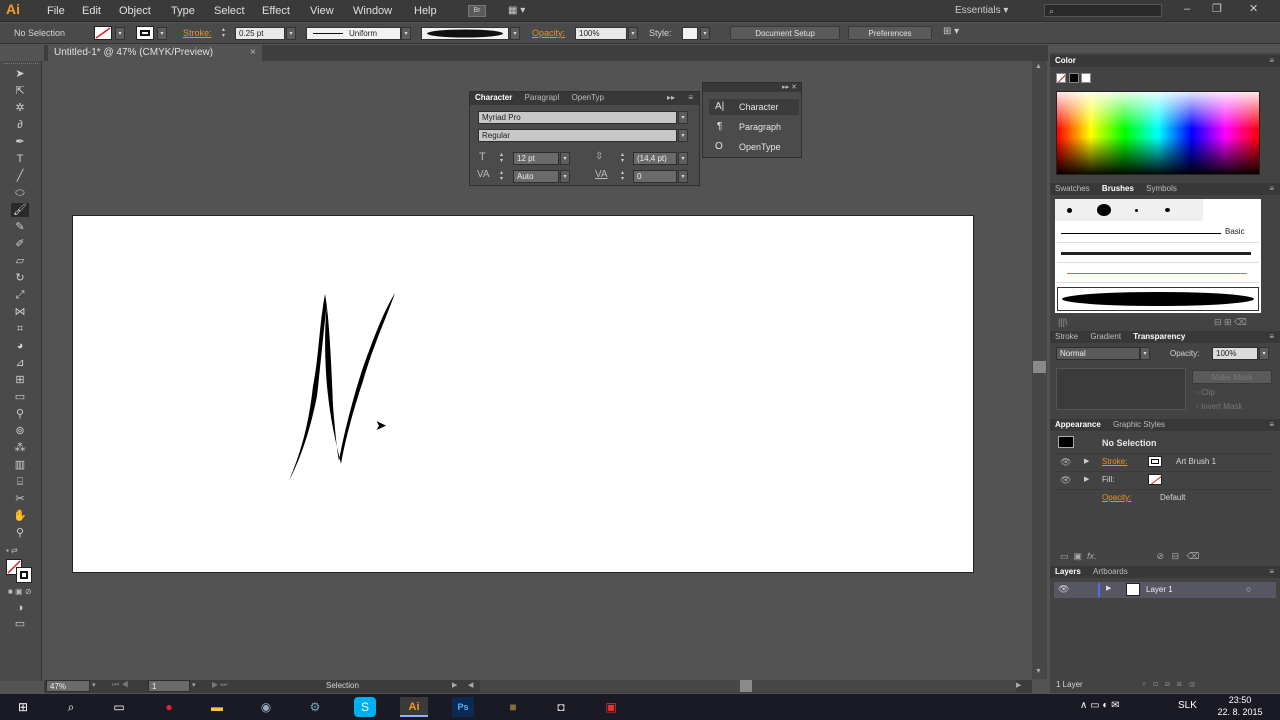  What do you see at coordinates (1116, 497) in the screenshot?
I see `appearance-opacity-label: Opacity:` at bounding box center [1116, 497].